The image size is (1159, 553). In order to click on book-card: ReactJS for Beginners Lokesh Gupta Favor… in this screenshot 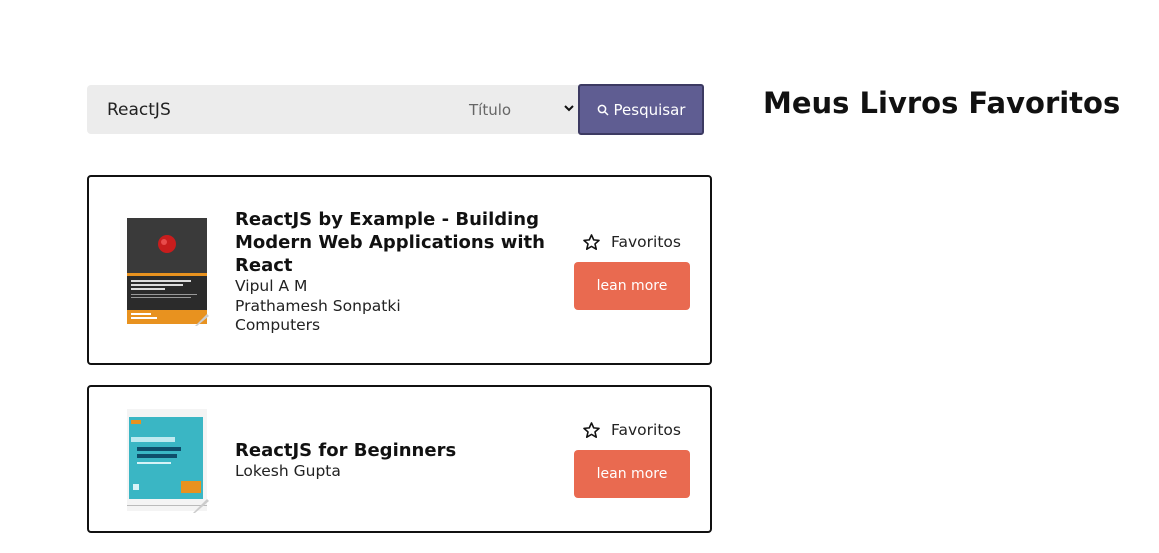, I will do `click(399, 459)`.